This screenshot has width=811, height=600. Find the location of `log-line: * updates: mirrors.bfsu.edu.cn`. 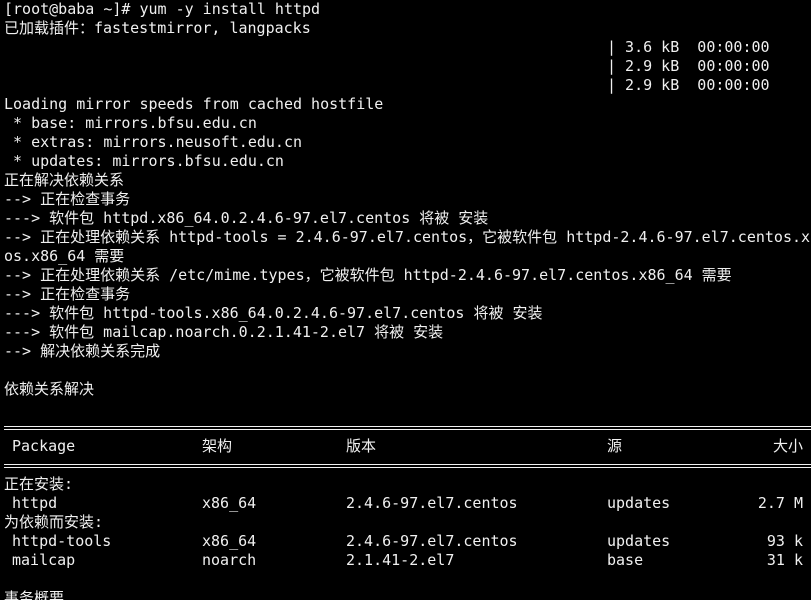

log-line: * updates: mirrors.bfsu.edu.cn is located at coordinates (144, 161).